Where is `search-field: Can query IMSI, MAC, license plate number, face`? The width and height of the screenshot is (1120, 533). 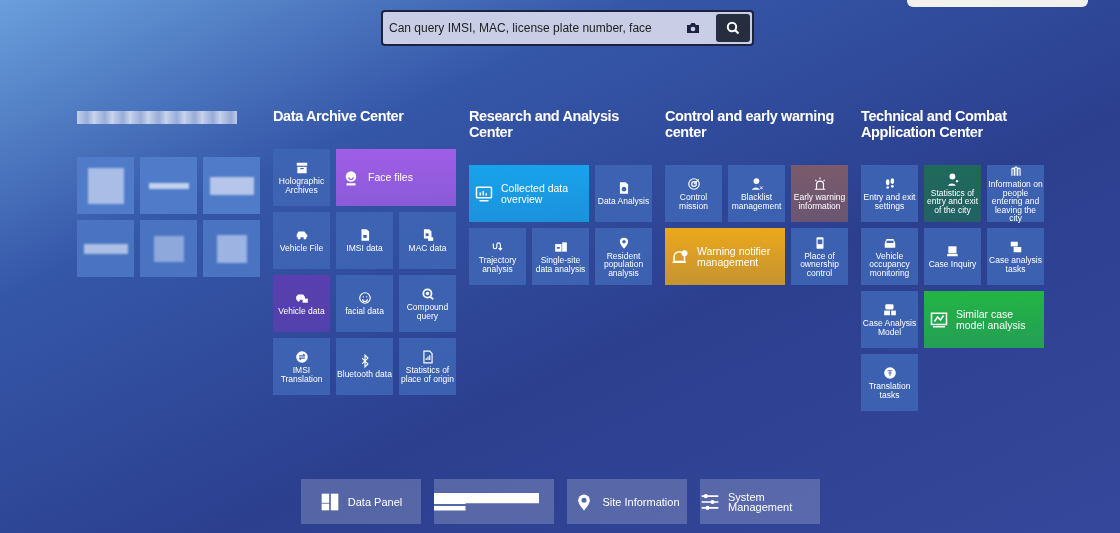 search-field: Can query IMSI, MAC, license plate number, face is located at coordinates (537, 28).